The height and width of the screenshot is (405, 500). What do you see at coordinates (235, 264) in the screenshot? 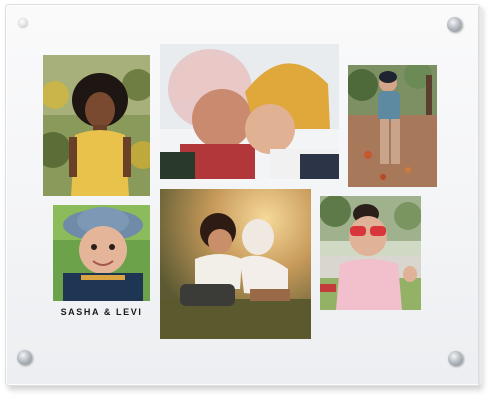
I see `photo-children-hugging-sunset` at bounding box center [235, 264].